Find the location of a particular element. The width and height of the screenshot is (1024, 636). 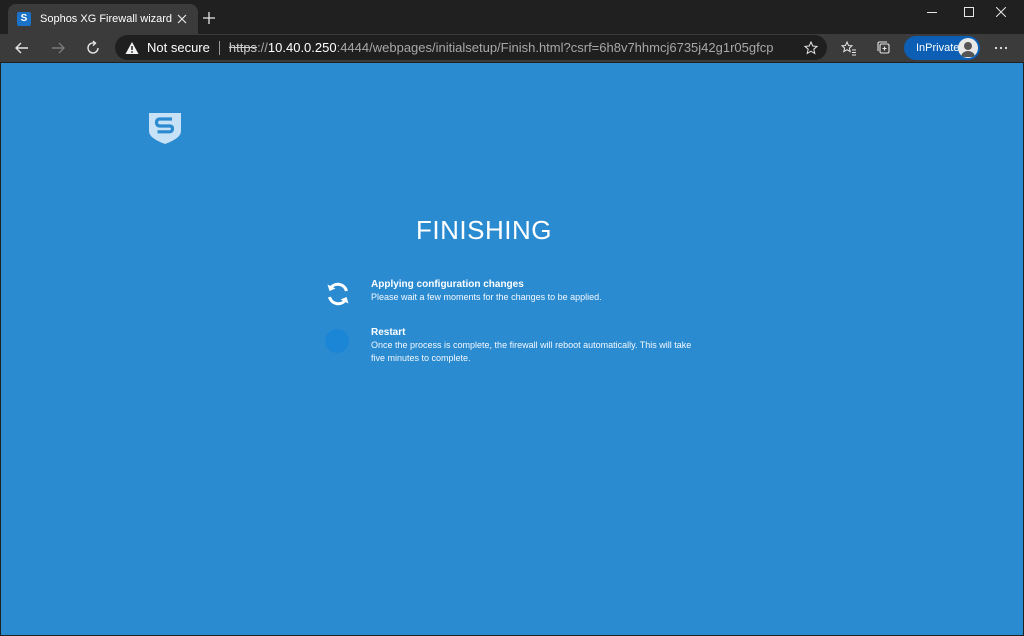

close-window-icon is located at coordinates (1001, 12).